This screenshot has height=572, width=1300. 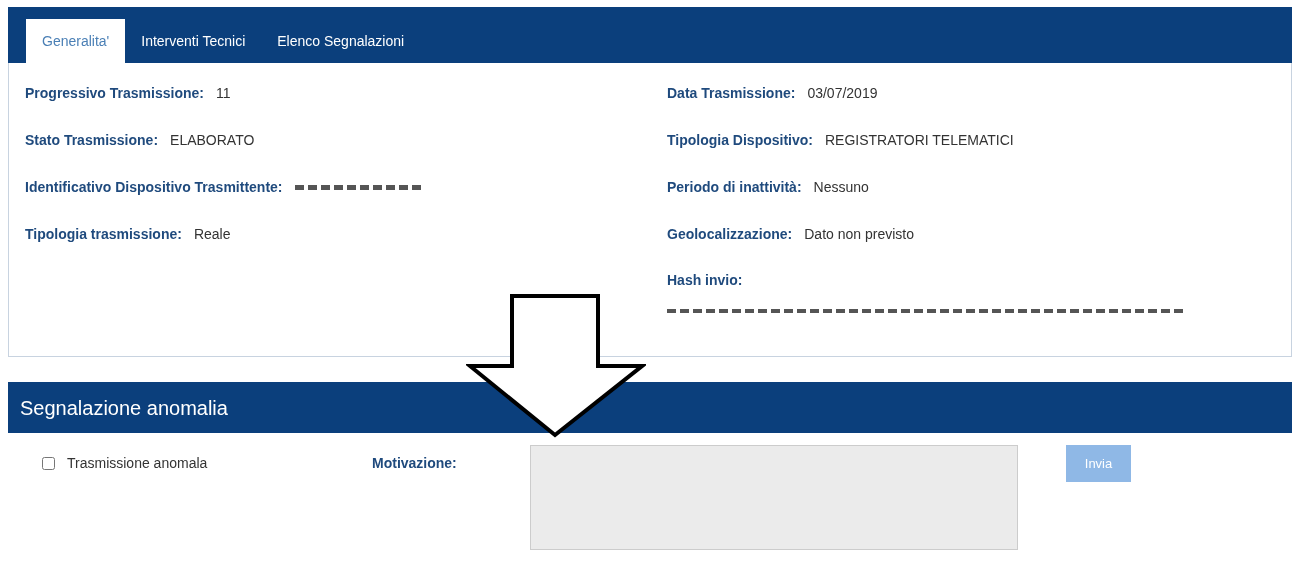 What do you see at coordinates (734, 187) in the screenshot?
I see `field-label: Periodo di inattività:` at bounding box center [734, 187].